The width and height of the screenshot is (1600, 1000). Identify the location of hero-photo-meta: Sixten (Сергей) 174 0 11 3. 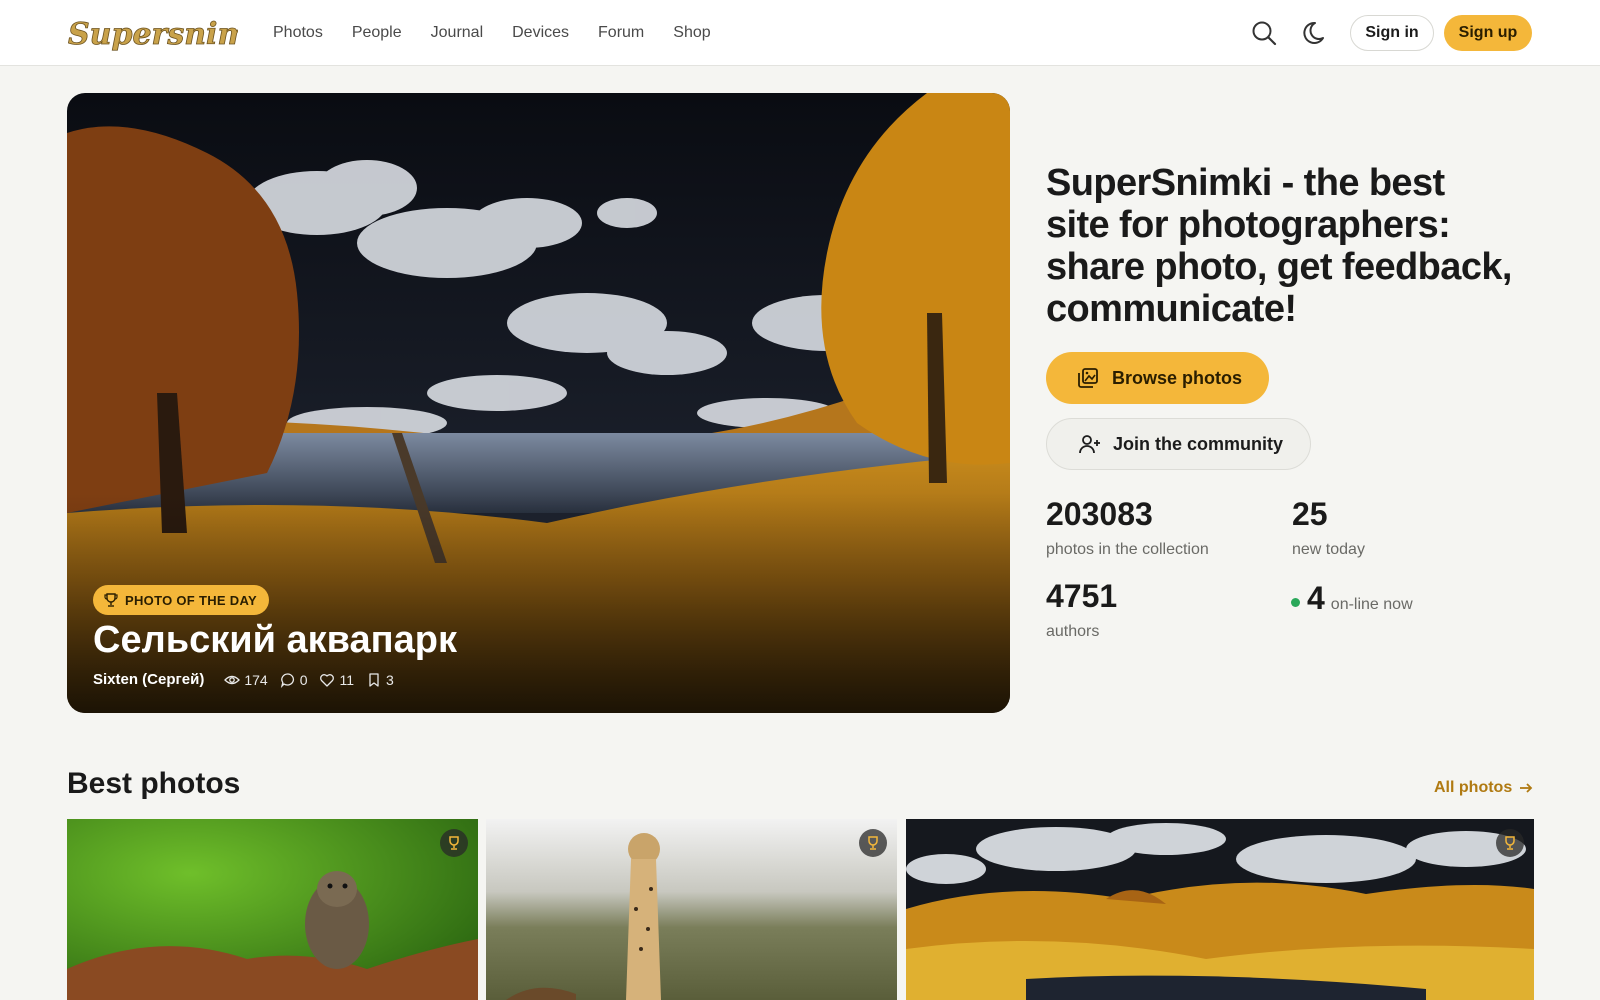
(249, 679).